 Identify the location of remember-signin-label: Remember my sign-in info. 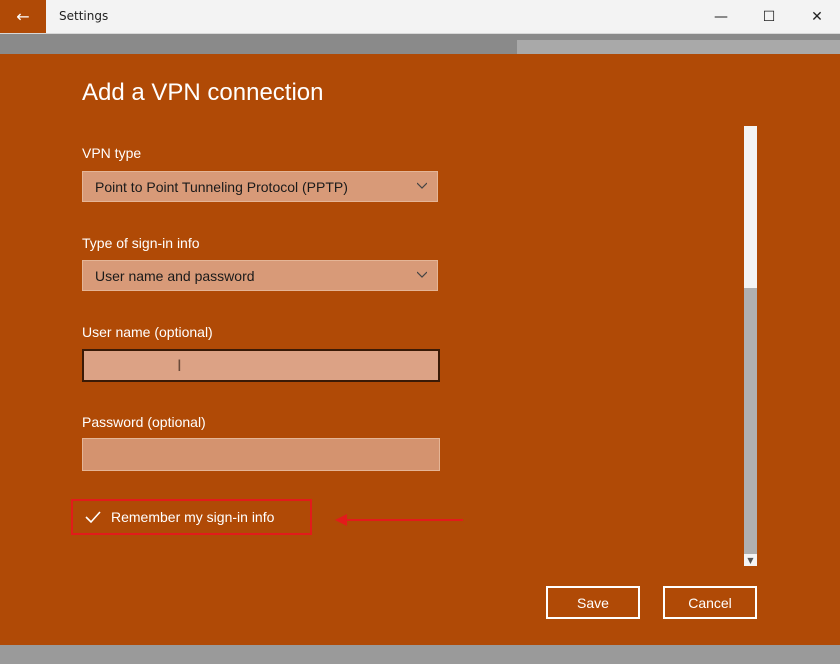
(193, 517).